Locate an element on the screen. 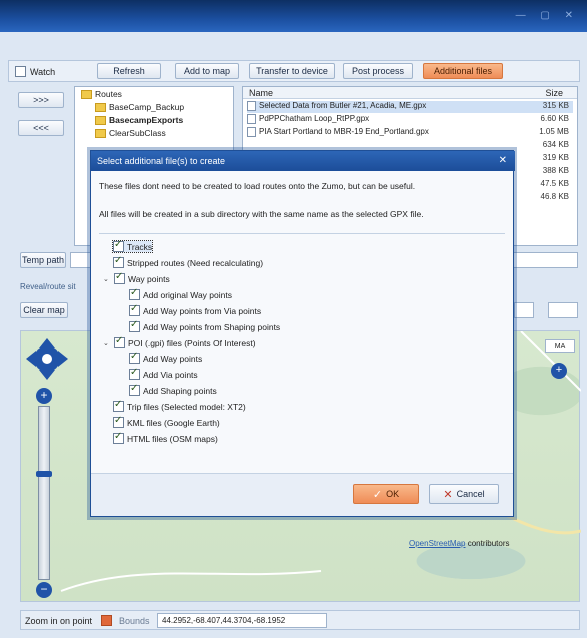 This screenshot has width=587, height=638. option-label: Add Shaping points is located at coordinates (180, 390).